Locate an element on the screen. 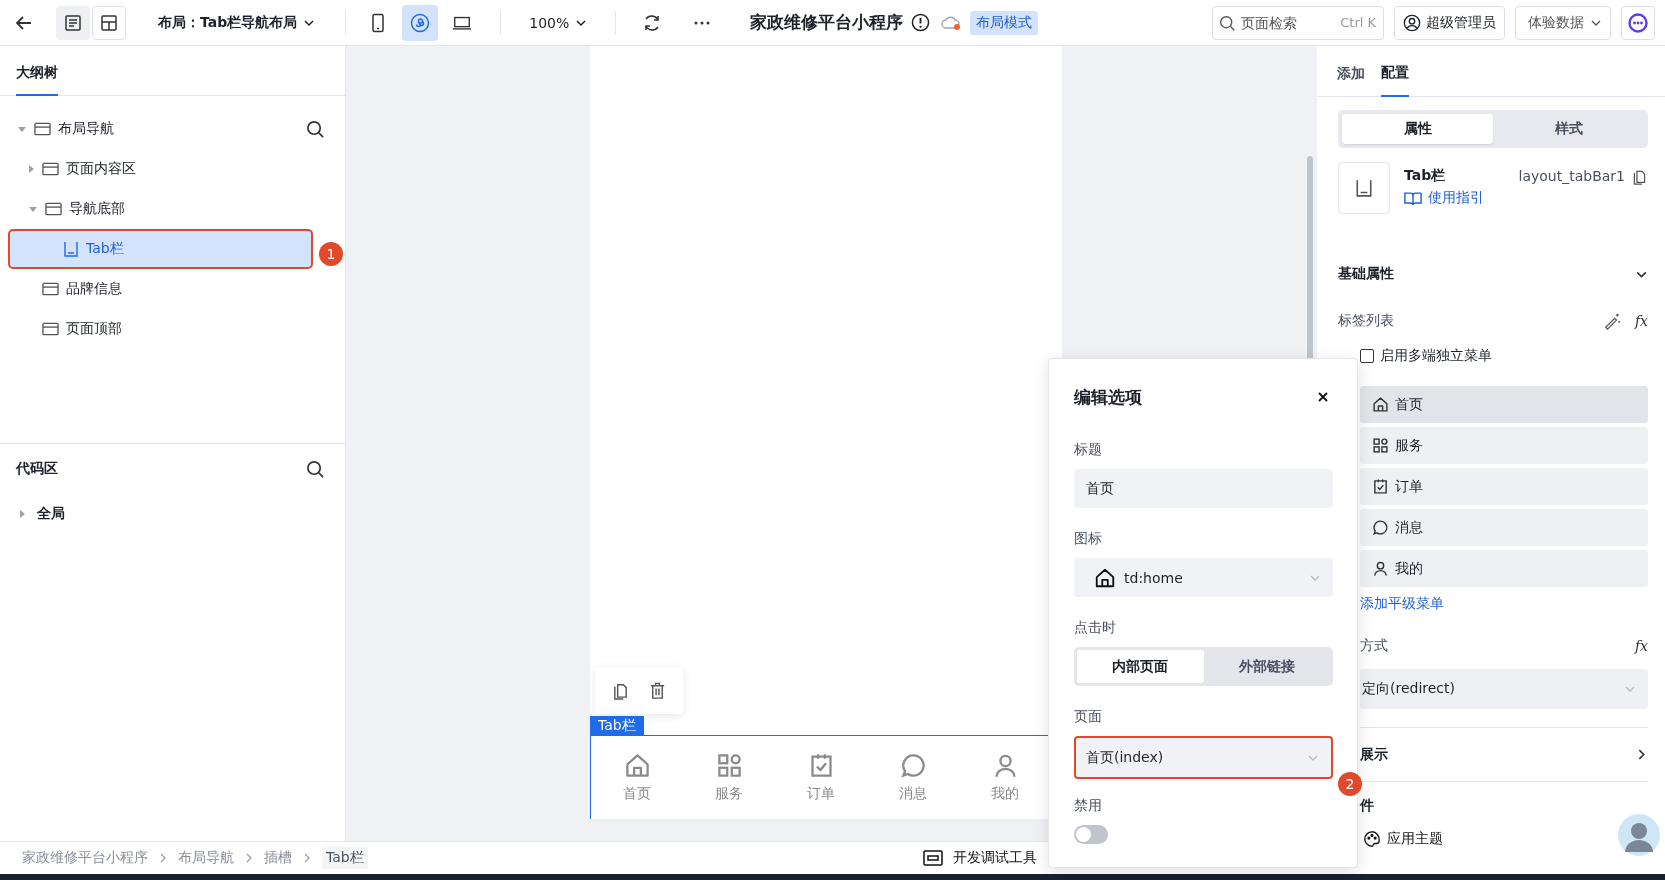 The width and height of the screenshot is (1665, 880). tab-list-item: 我的 is located at coordinates (1504, 568).